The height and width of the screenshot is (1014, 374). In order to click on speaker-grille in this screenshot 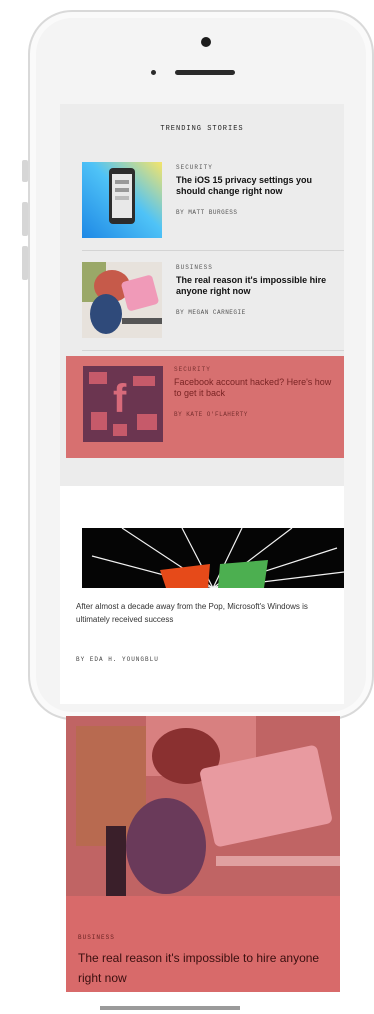, I will do `click(205, 72)`.